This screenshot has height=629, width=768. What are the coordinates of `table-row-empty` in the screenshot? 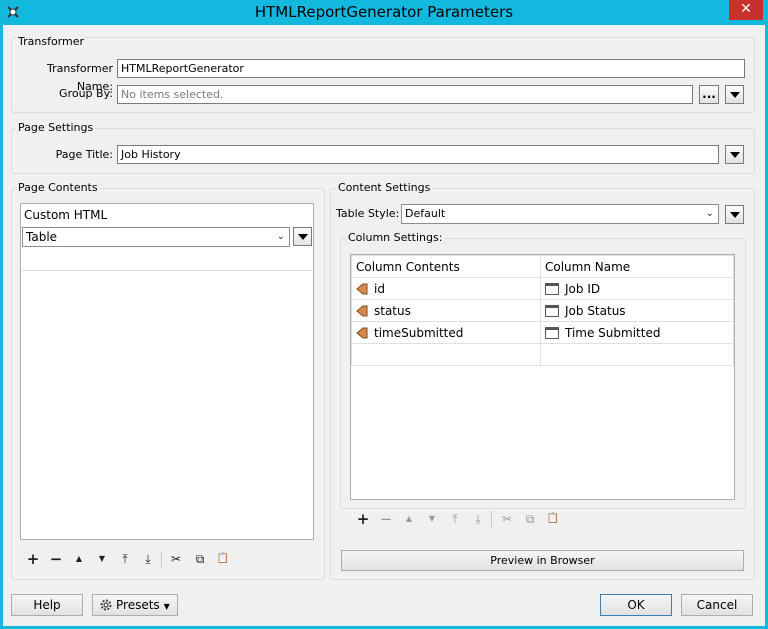 It's located at (542, 354).